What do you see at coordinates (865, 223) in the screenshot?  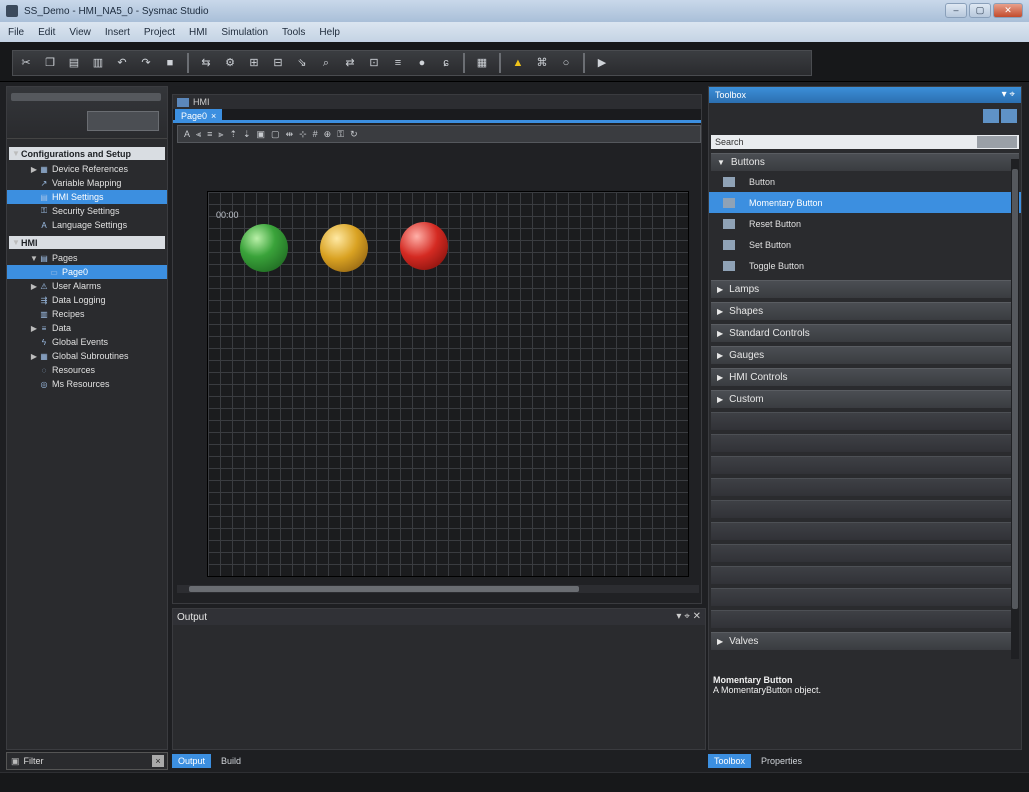 I see `tool-reset-button: Reset Button` at bounding box center [865, 223].